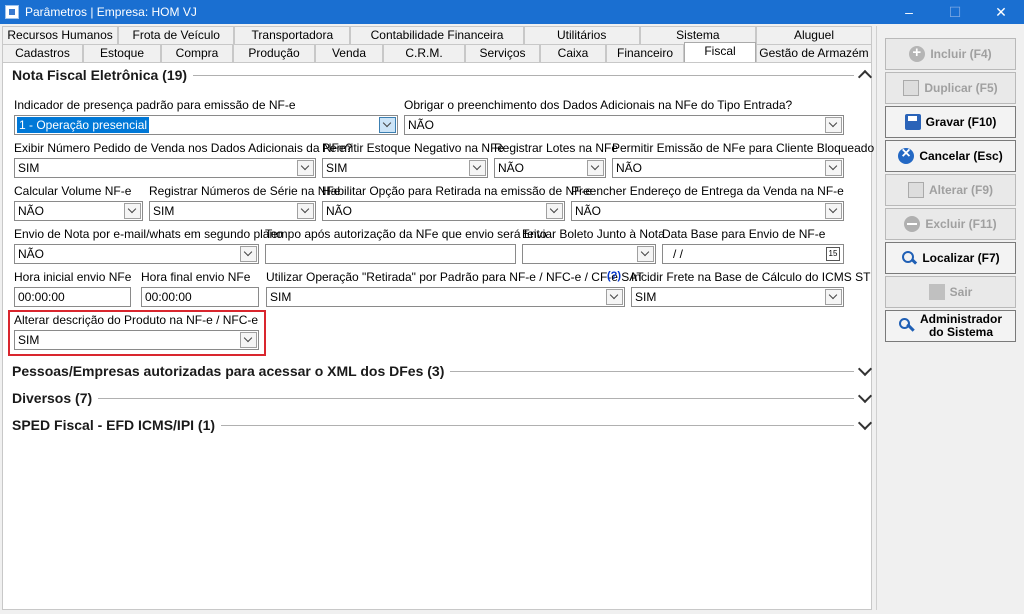 The image size is (1024, 614). What do you see at coordinates (73, 191) in the screenshot?
I see `volume-label: Calcular Volume NF-e` at bounding box center [73, 191].